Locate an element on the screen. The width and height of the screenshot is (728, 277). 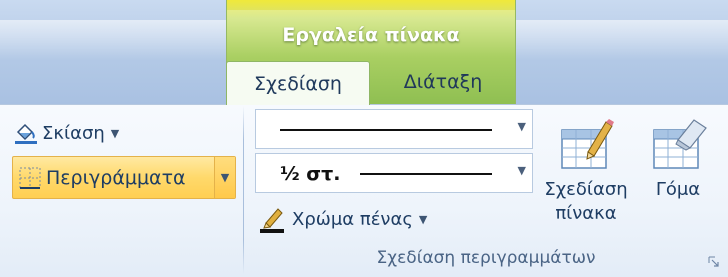
draw-table-label-line2: πίνακα is located at coordinates (586, 213).